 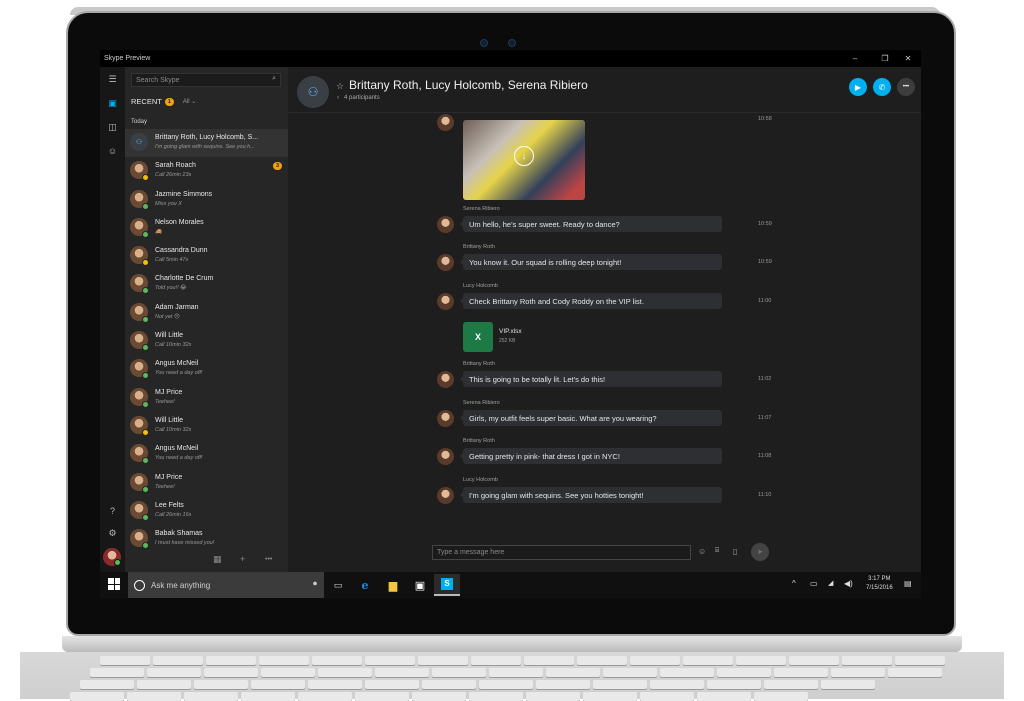 I want to click on recent-chats-icon: ▣, so click(x=112, y=103).